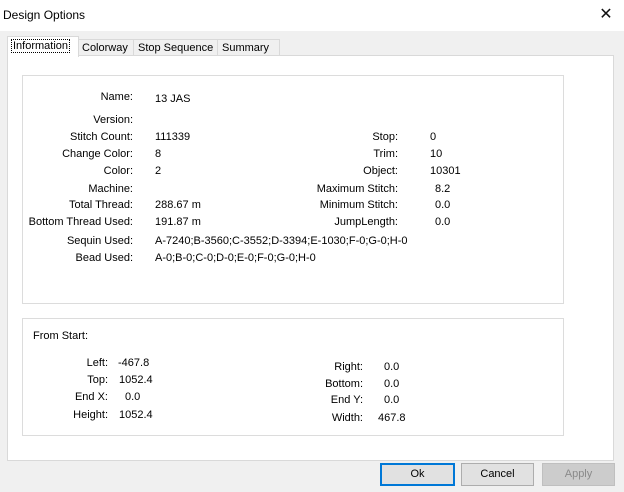 Image resolution: width=624 pixels, height=492 pixels. I want to click on machine-label: Machine:, so click(110, 189).